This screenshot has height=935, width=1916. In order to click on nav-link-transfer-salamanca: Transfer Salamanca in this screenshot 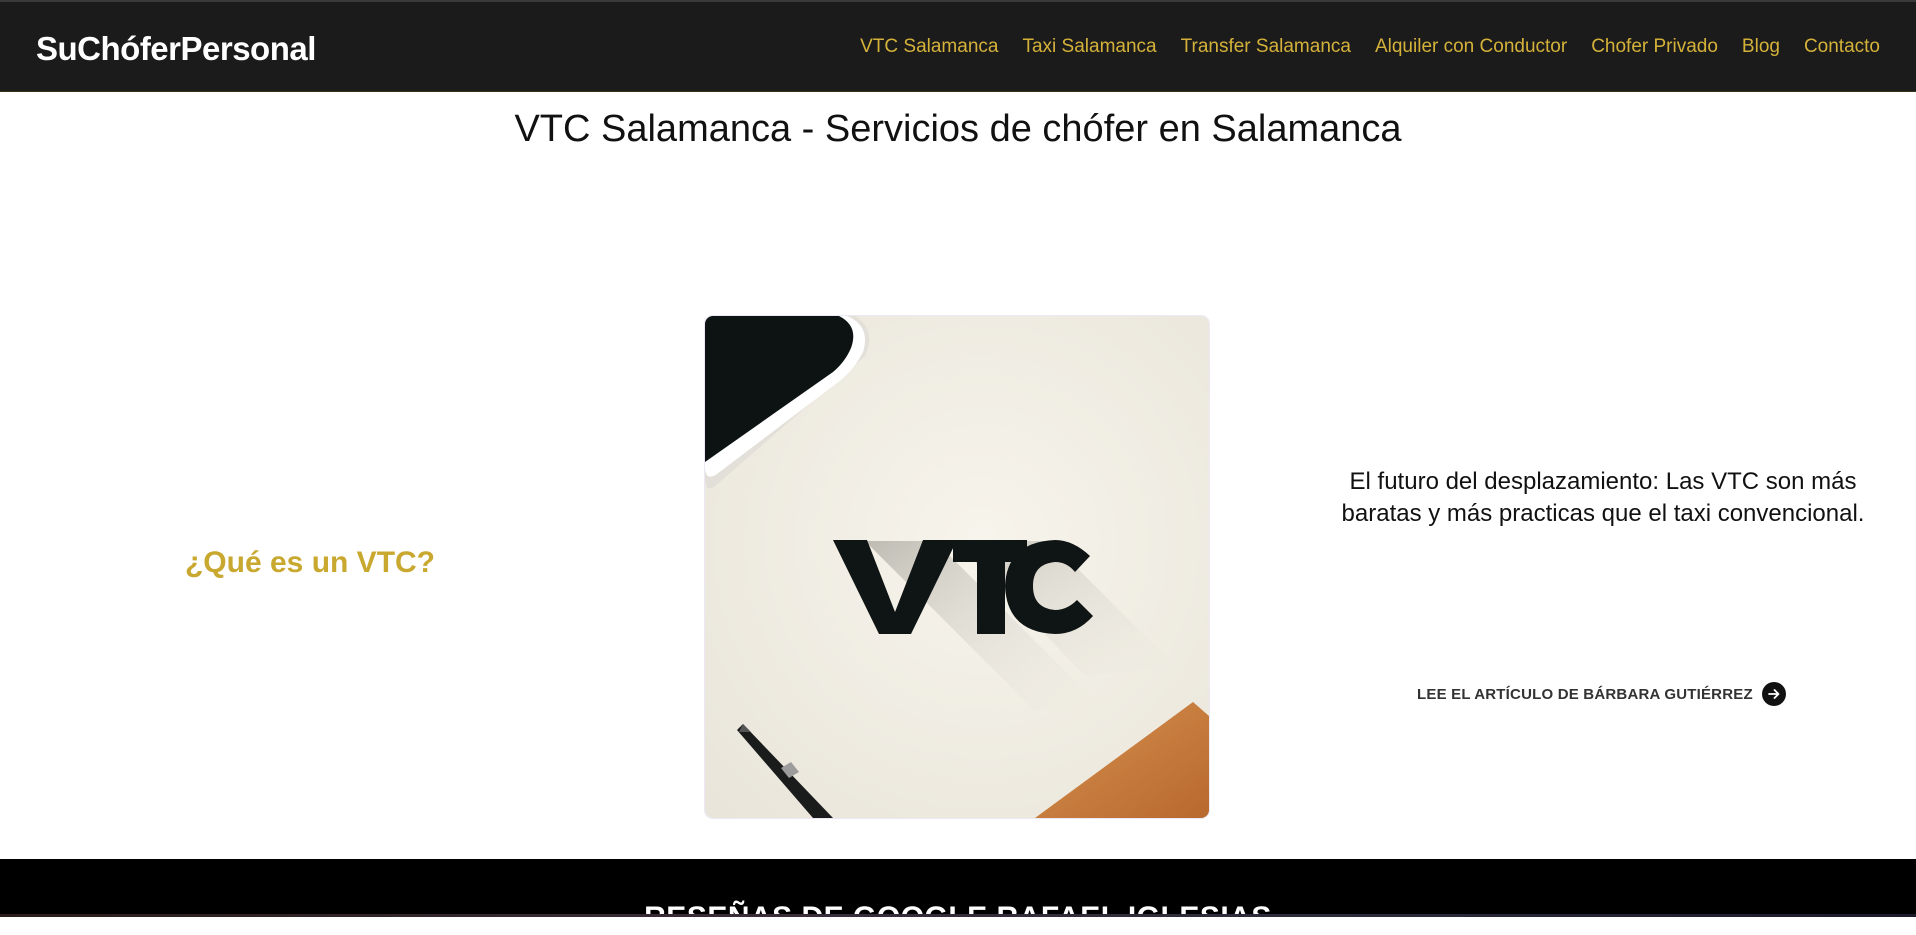, I will do `click(1266, 47)`.